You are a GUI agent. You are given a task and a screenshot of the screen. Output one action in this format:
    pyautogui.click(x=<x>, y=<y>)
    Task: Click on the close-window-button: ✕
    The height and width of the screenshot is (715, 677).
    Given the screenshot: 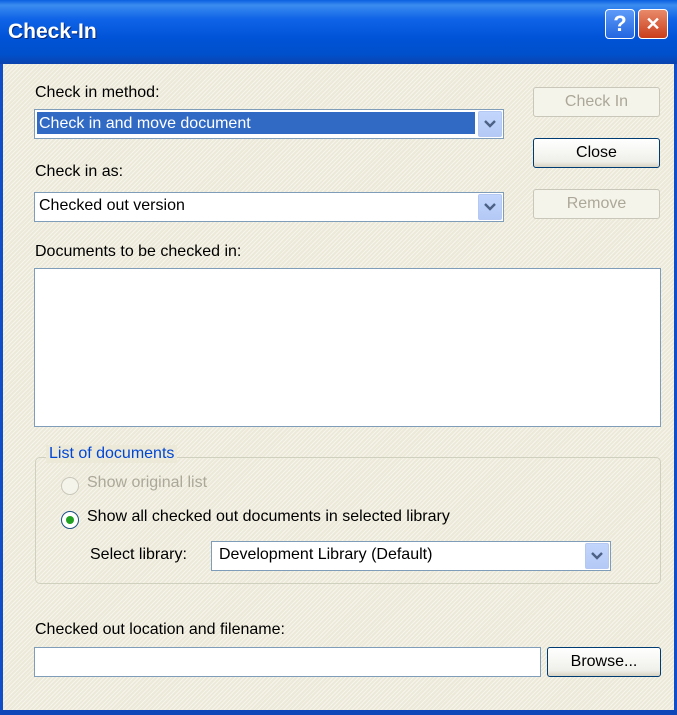 What is the action you would take?
    pyautogui.click(x=653, y=24)
    